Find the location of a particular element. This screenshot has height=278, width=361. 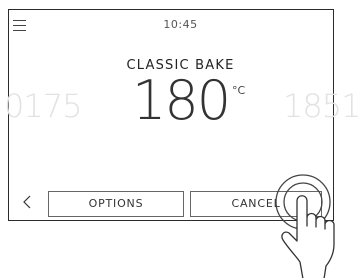

temperature-value: 180 is located at coordinates (181, 101).